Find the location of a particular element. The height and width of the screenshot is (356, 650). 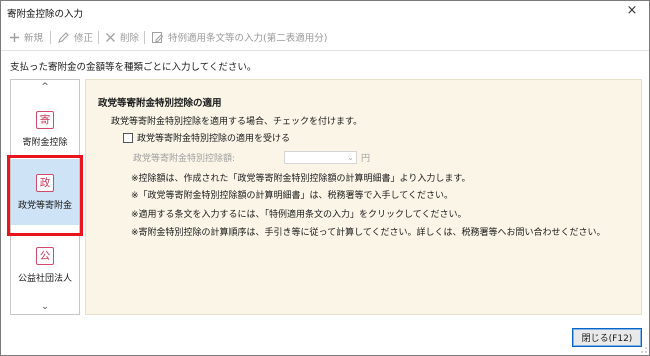

edit-button: 修正 is located at coordinates (75, 37).